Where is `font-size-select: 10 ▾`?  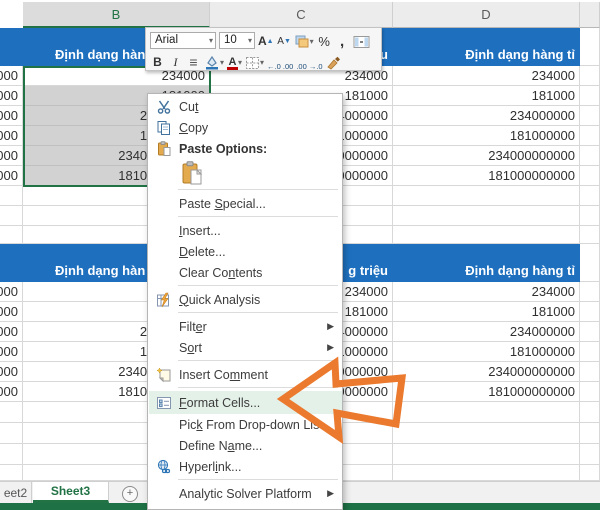 font-size-select: 10 ▾ is located at coordinates (237, 40).